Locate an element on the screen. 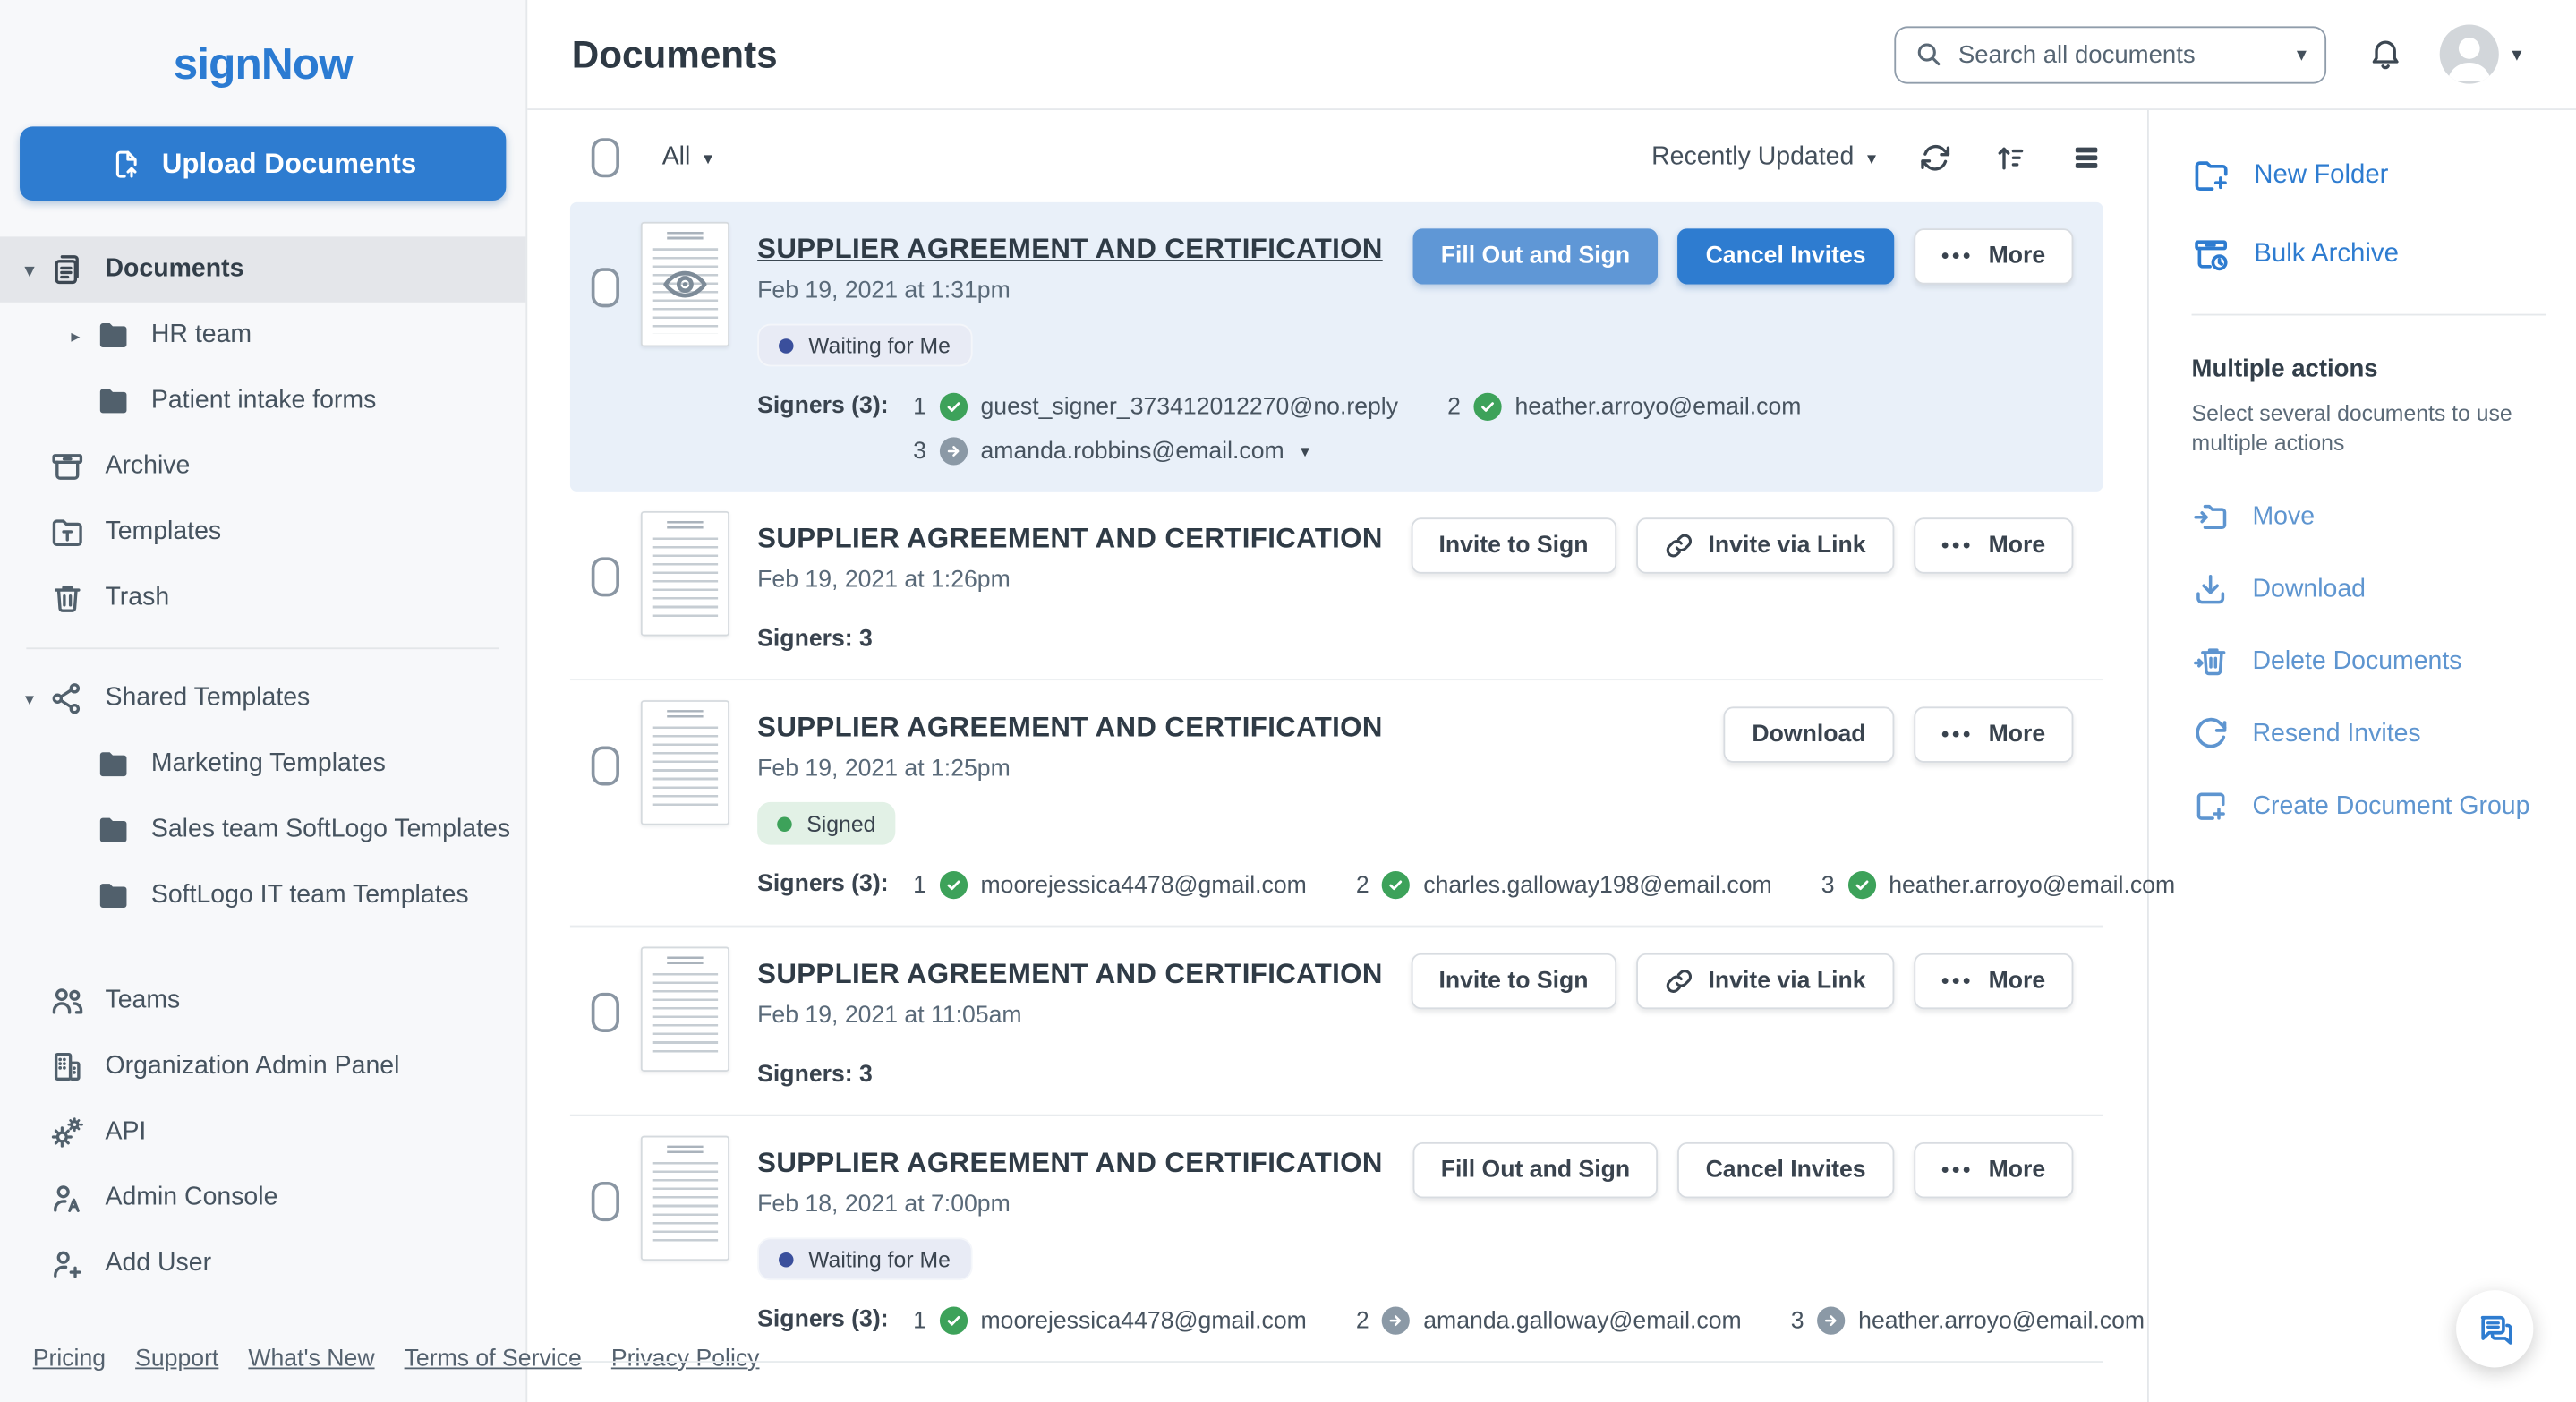  button-label: Cancel Invites is located at coordinates (1785, 256).